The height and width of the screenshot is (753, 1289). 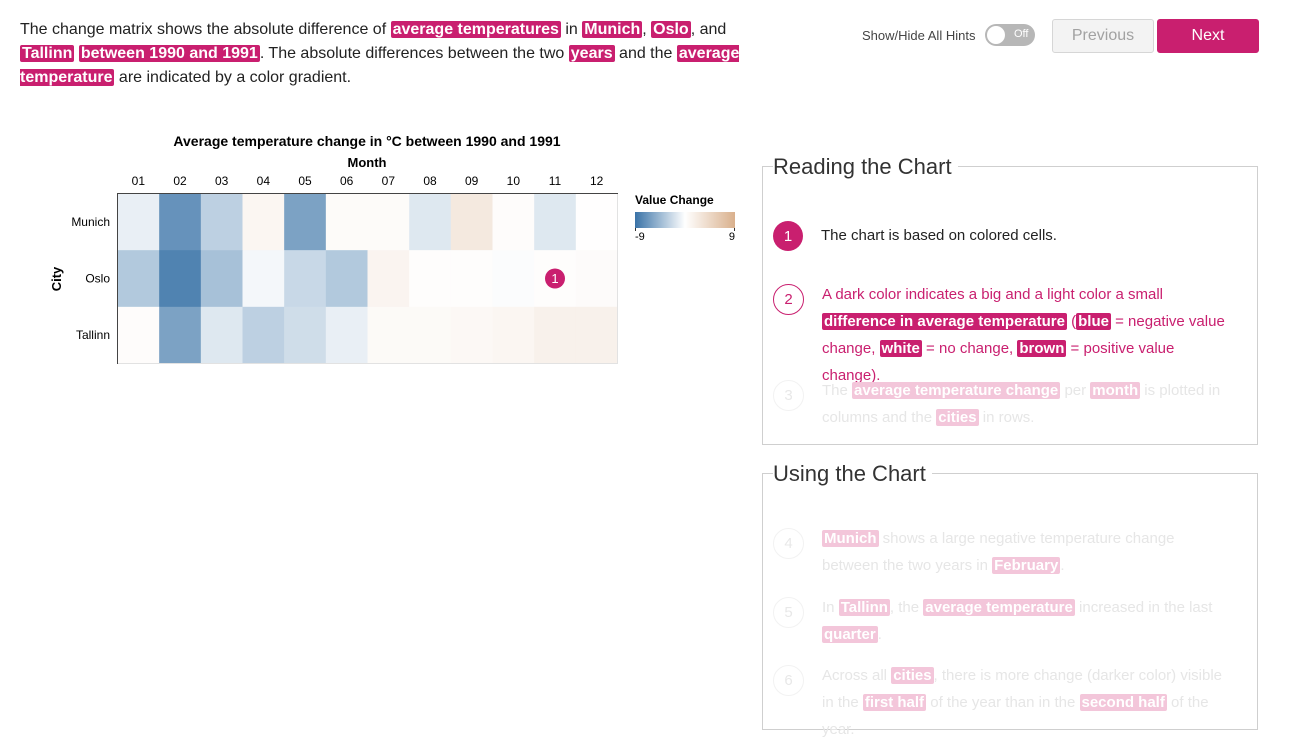 What do you see at coordinates (264, 181) in the screenshot?
I see `x-tick-label: 04` at bounding box center [264, 181].